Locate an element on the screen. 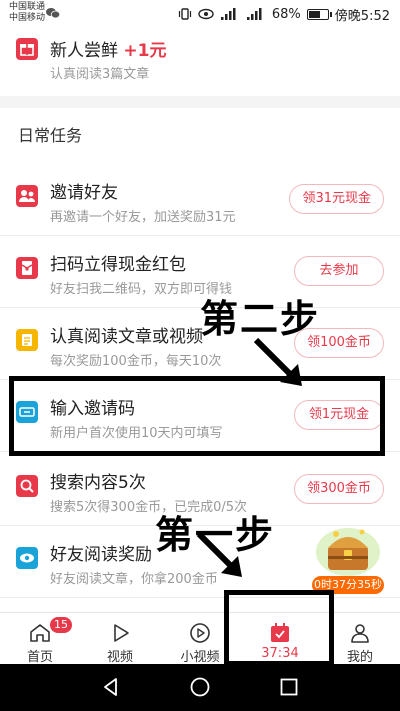 Image resolution: width=400 pixels, height=711 pixels. battery-percent: 68% is located at coordinates (286, 14).